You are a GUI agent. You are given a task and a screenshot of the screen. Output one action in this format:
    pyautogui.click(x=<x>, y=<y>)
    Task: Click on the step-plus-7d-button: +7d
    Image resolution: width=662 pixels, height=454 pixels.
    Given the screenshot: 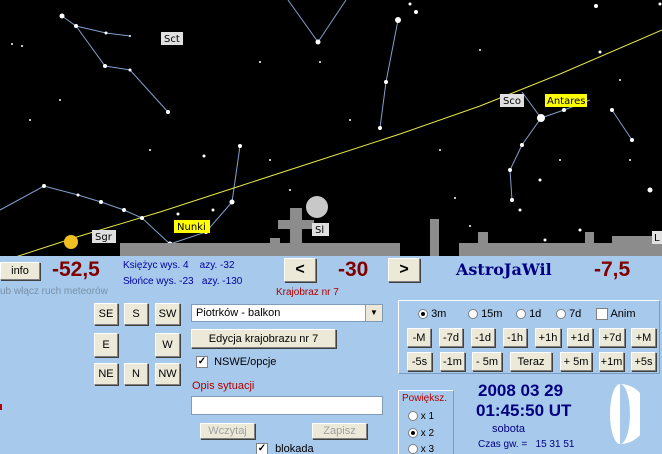 What is the action you would take?
    pyautogui.click(x=612, y=337)
    